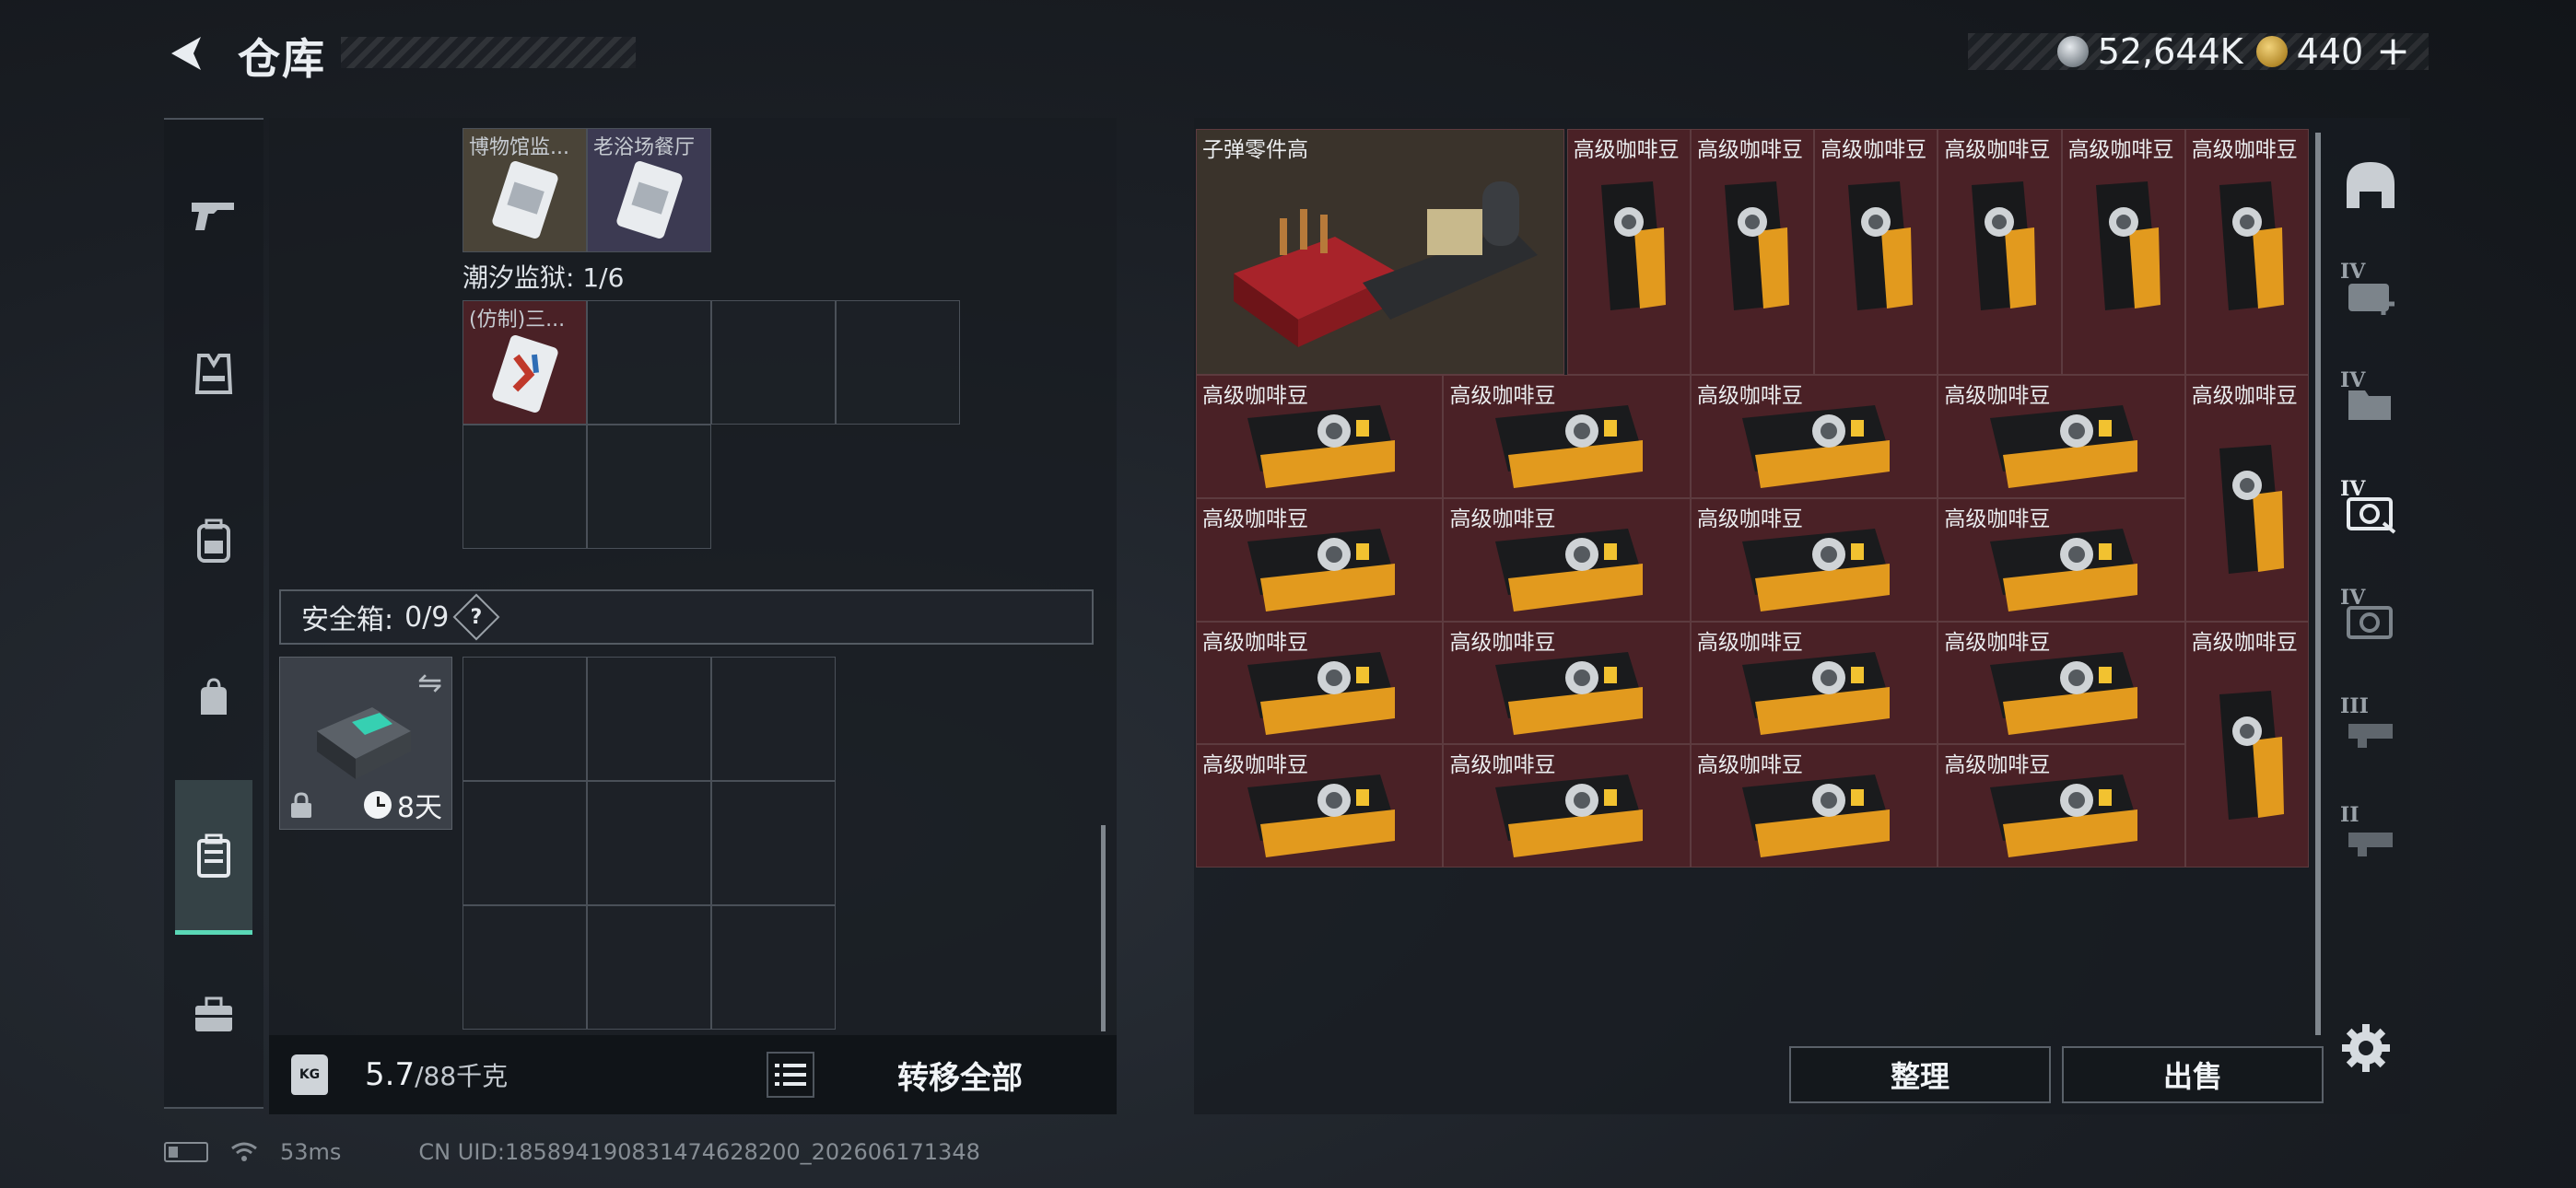  Describe the element at coordinates (2370, 401) in the screenshot. I see `category-docs: IV` at that location.